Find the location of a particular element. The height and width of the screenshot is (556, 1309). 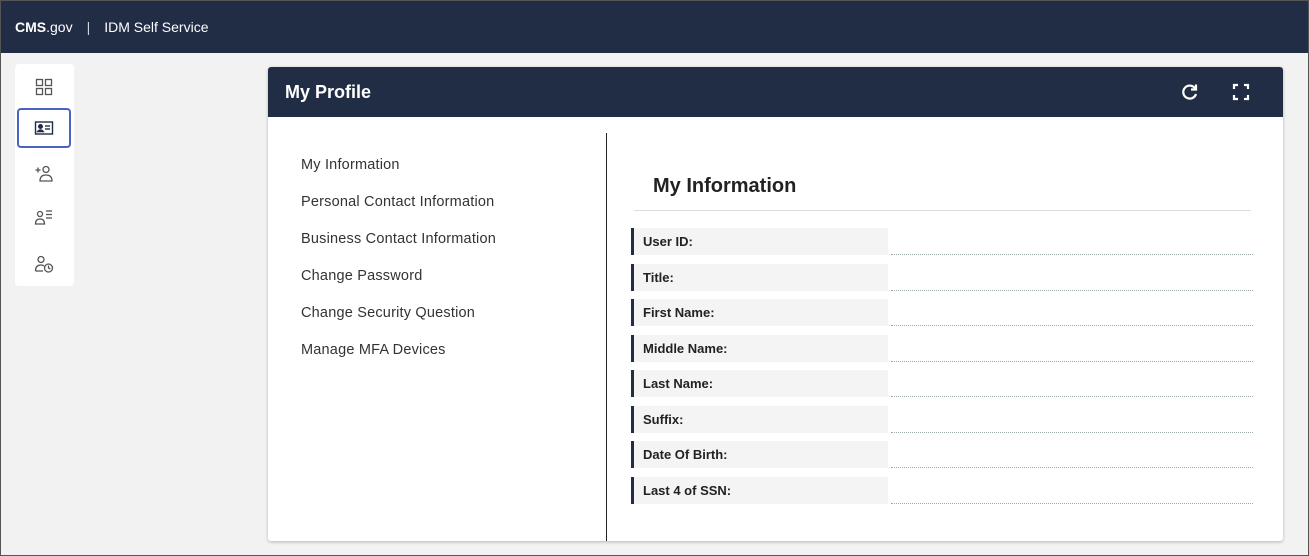

field-value-middle-name is located at coordinates (1072, 348).